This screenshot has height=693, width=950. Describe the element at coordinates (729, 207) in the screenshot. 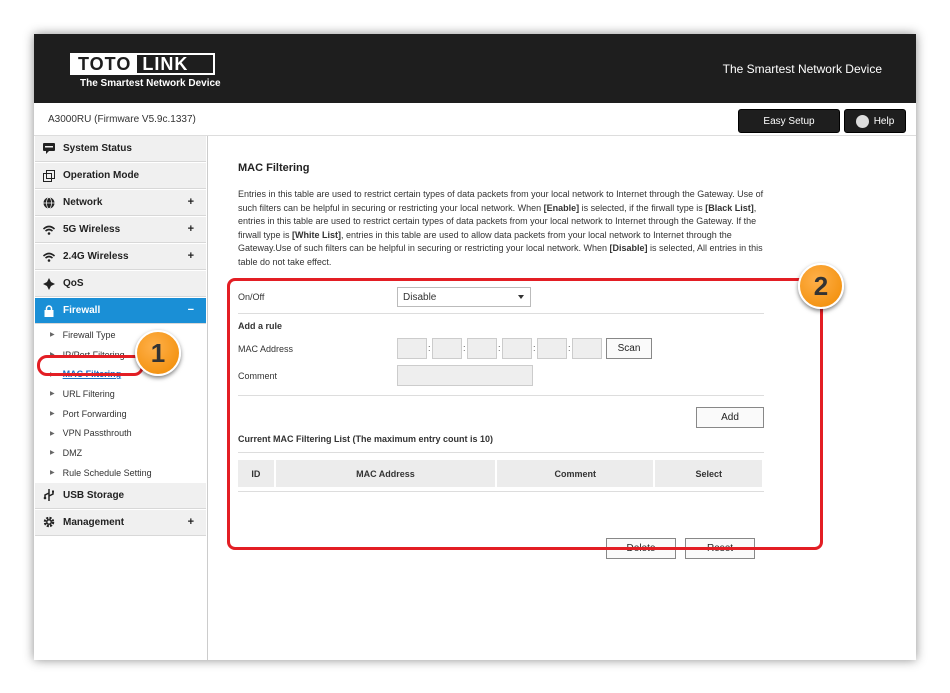

I see `description-segment: [Black List]` at that location.